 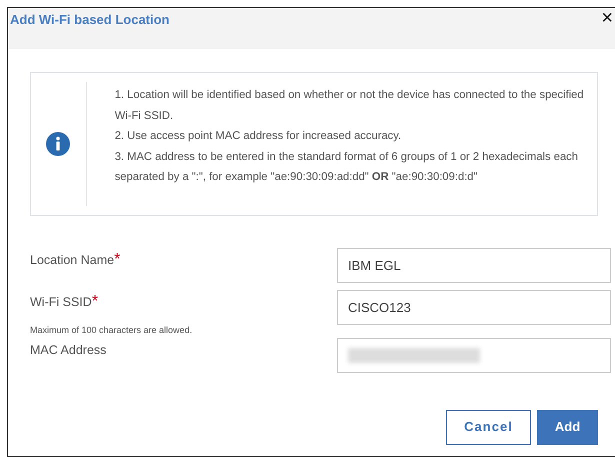 I want to click on cancel-button: Cancel, so click(x=488, y=427).